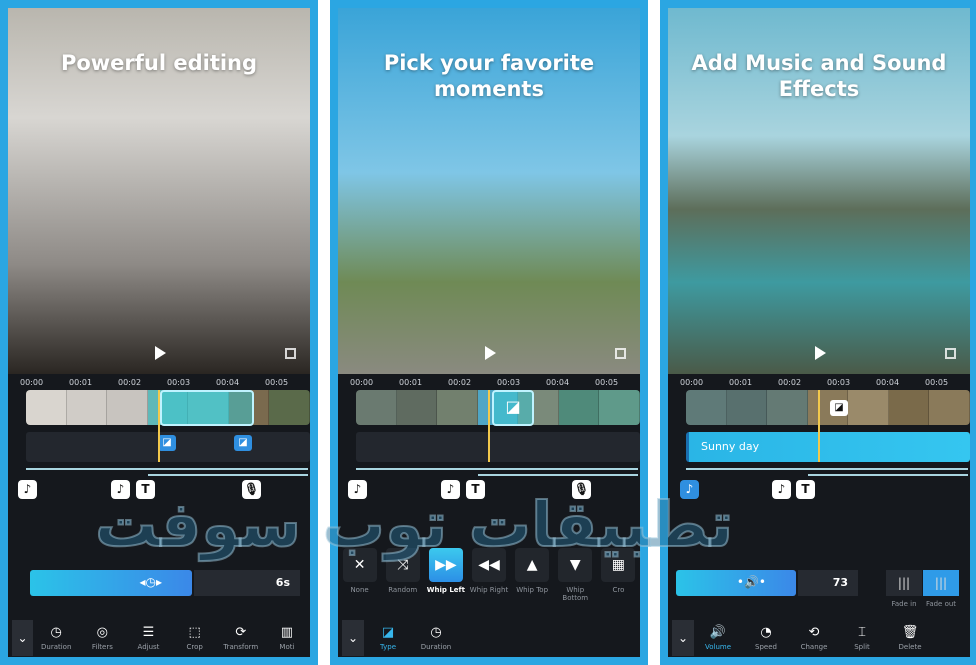  Describe the element at coordinates (287, 638) in the screenshot. I see `tool-moti: ▥ Moti` at that location.